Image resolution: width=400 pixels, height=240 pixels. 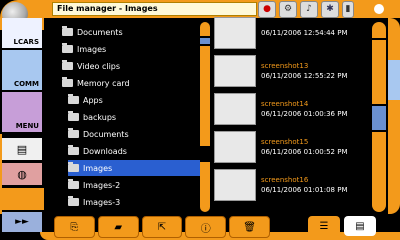 I want to click on tree-item: backups, so click(x=134, y=117).